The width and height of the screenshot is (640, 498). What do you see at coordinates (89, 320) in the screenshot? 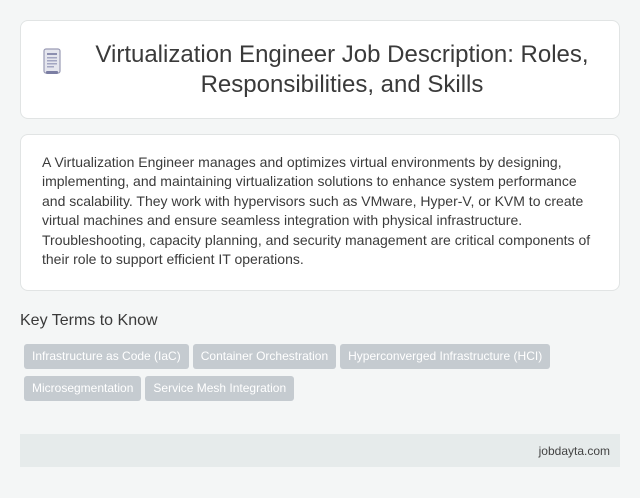
I see `key-terms-heading: Key Terms to Know` at bounding box center [89, 320].